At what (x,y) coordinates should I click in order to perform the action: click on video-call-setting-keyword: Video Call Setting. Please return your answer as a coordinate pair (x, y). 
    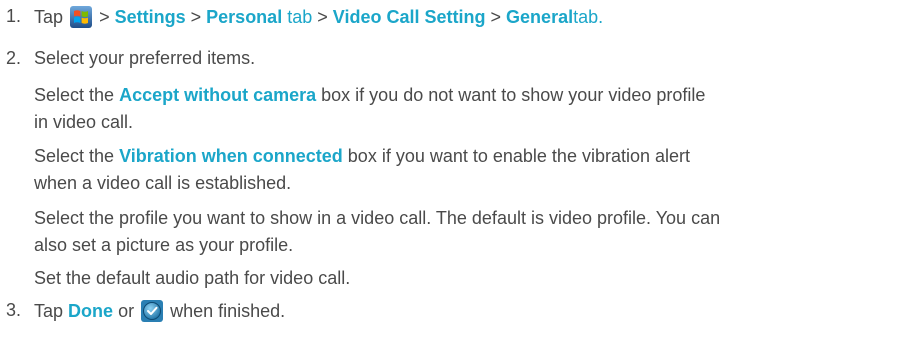
    Looking at the image, I should click on (409, 17).